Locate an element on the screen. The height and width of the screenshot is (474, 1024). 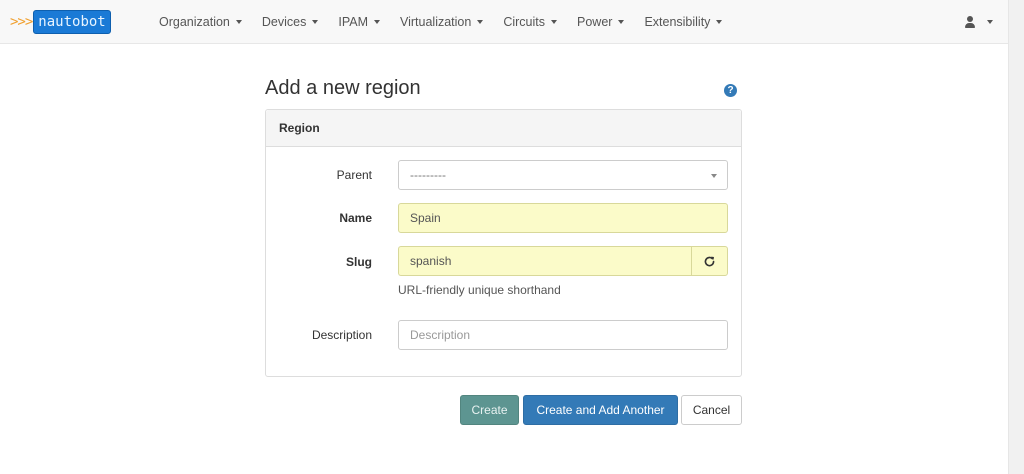
user-icon is located at coordinates (970, 22).